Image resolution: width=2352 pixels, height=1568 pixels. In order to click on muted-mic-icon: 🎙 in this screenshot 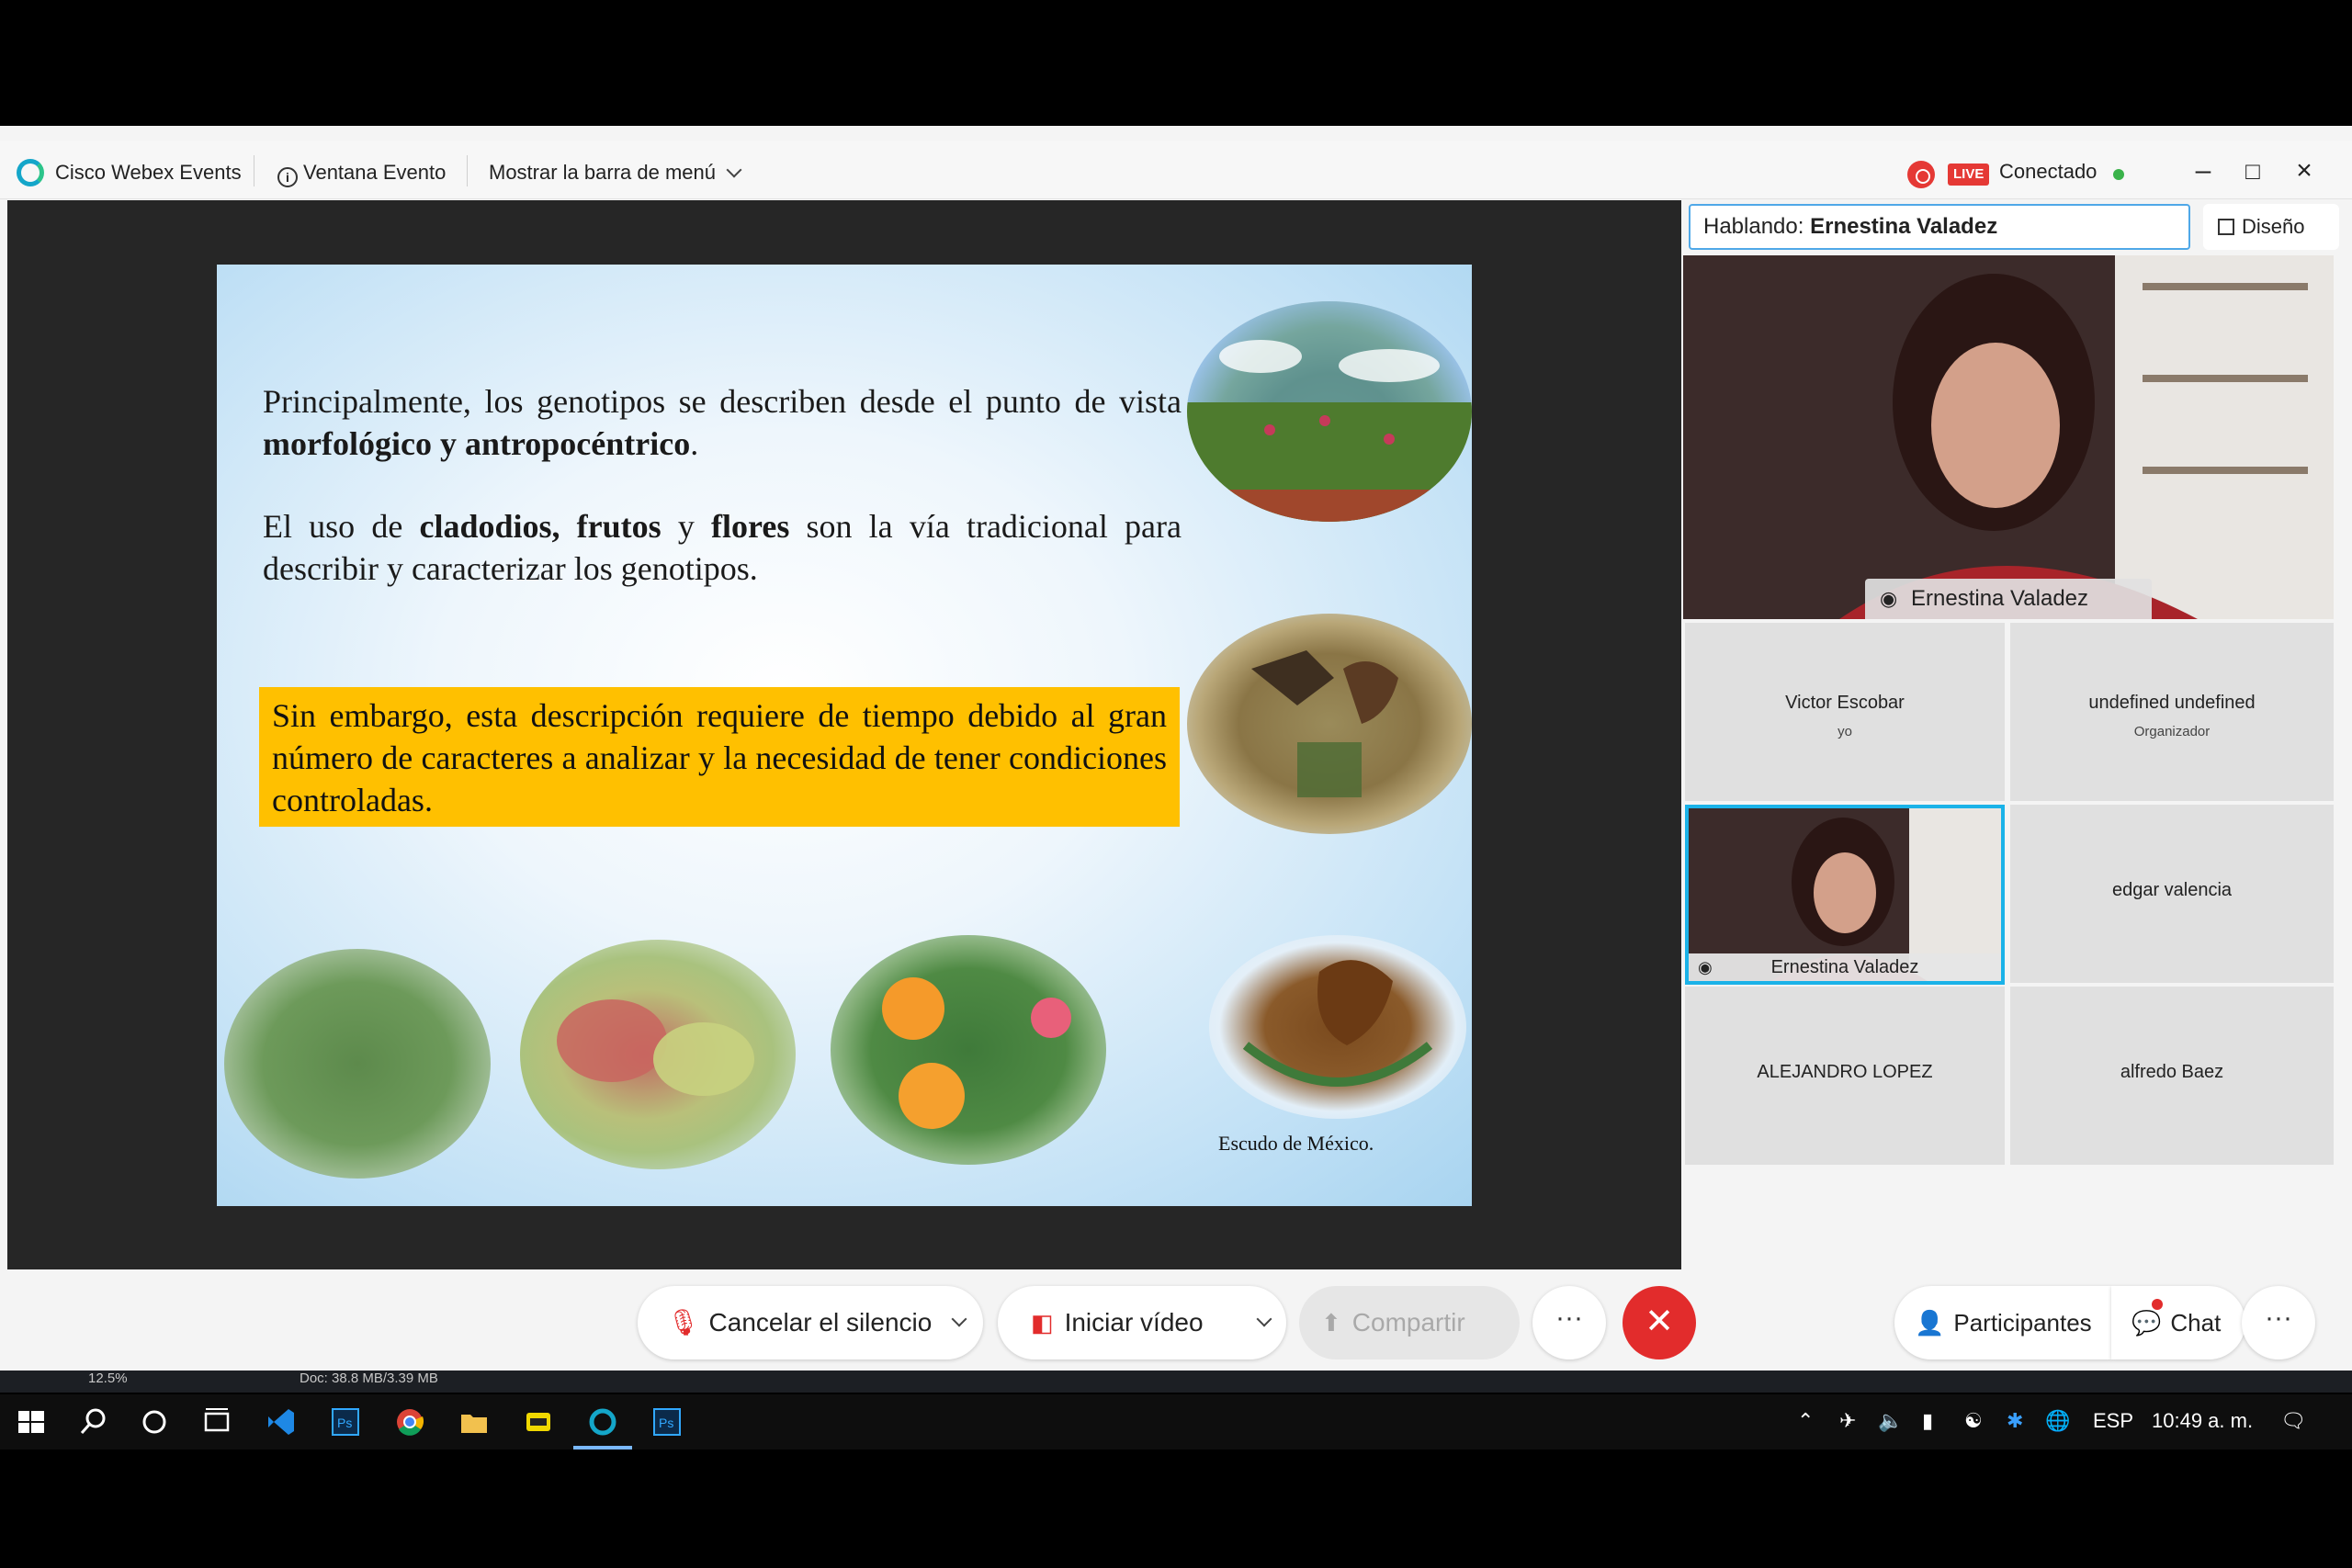, I will do `click(683, 1322)`.